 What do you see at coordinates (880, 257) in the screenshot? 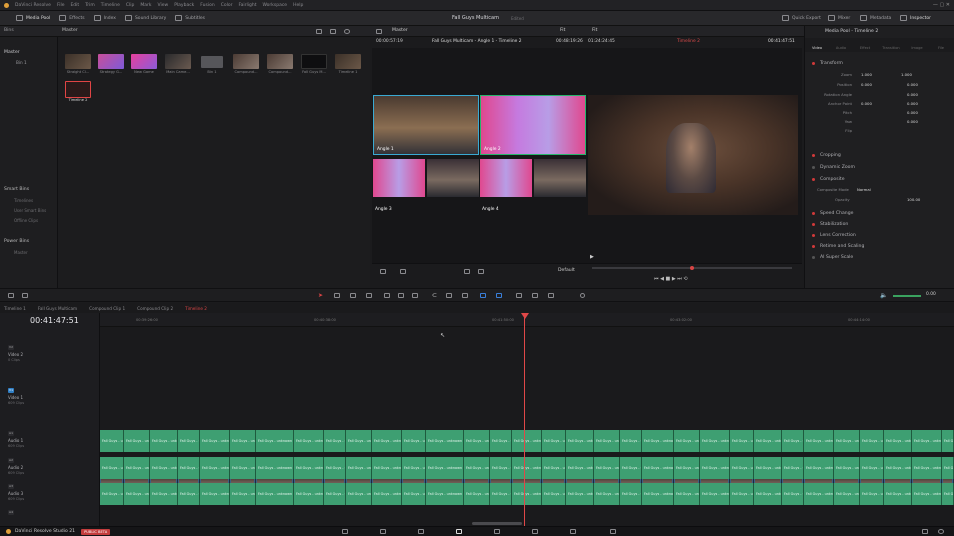
I see `section-ai-super-scale: AI Super Scale` at bounding box center [880, 257].